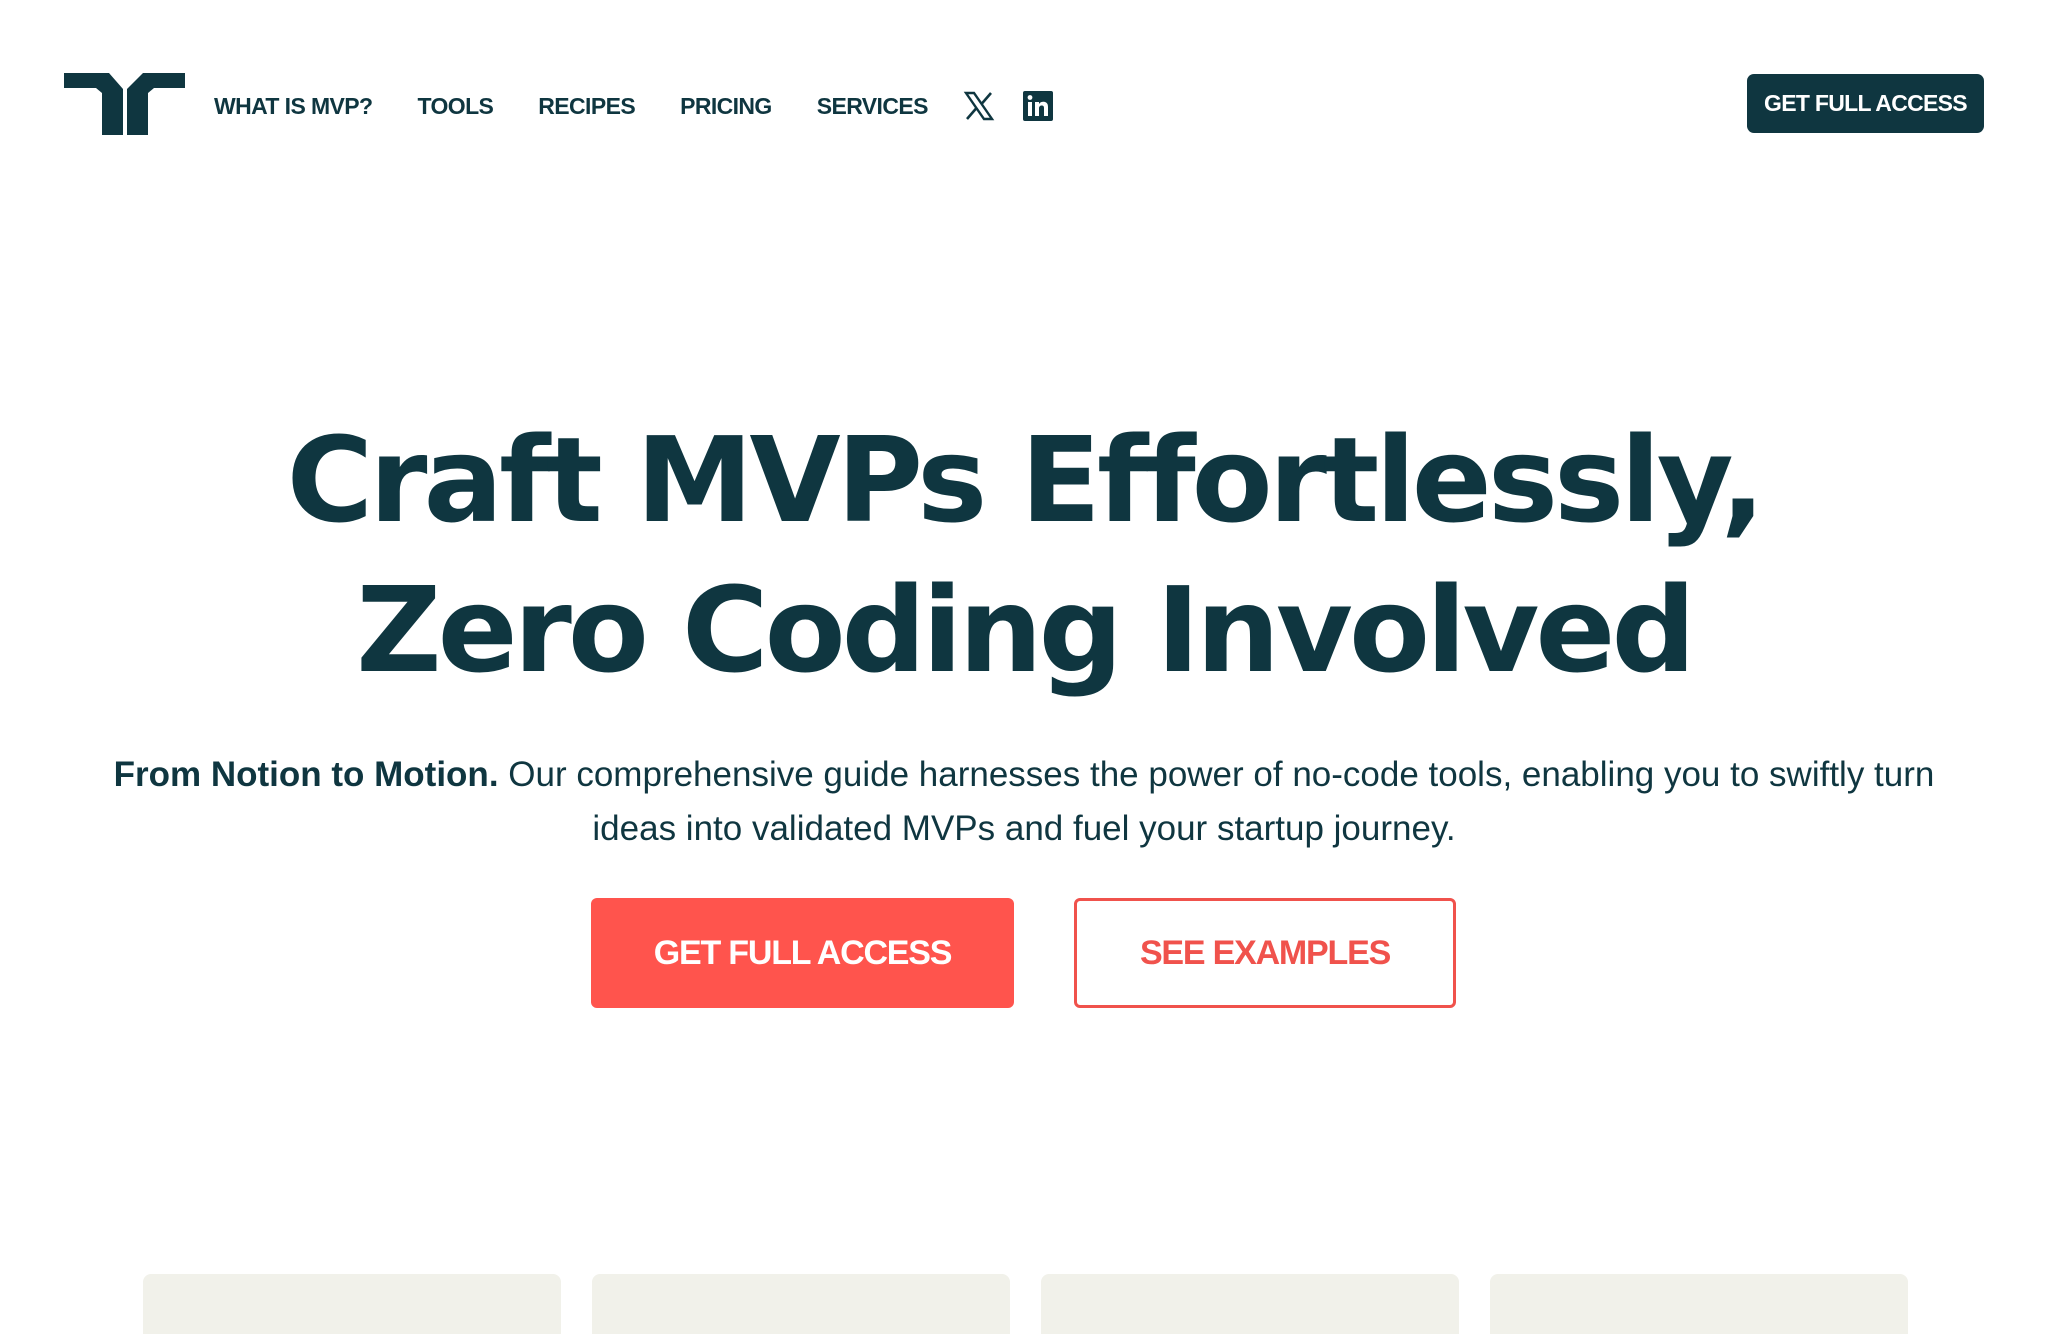 This screenshot has width=2048, height=1334. Describe the element at coordinates (1038, 106) in the screenshot. I see `linkedin-icon` at that location.